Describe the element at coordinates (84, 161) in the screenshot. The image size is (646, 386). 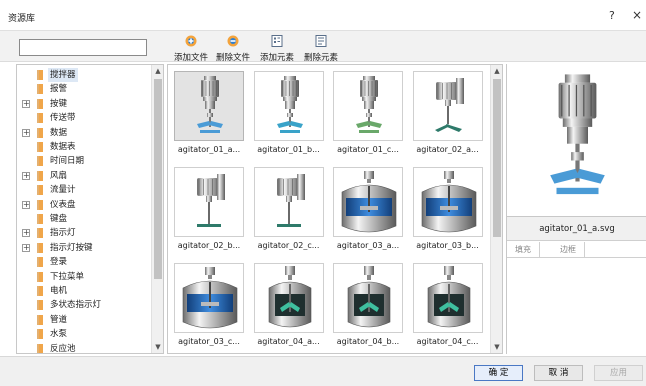
I see `tree-item: 时间日期` at that location.